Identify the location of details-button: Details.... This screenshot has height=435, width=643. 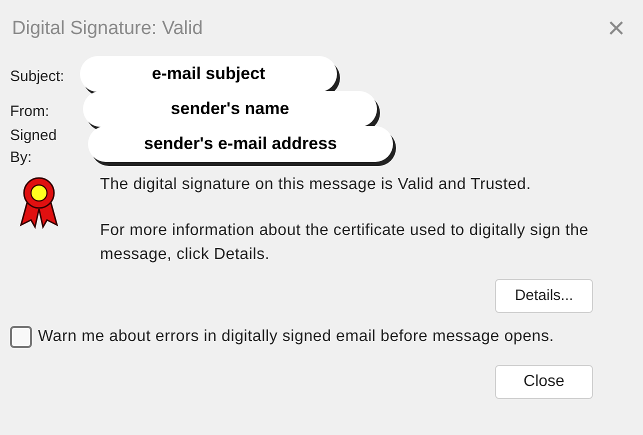
(544, 296).